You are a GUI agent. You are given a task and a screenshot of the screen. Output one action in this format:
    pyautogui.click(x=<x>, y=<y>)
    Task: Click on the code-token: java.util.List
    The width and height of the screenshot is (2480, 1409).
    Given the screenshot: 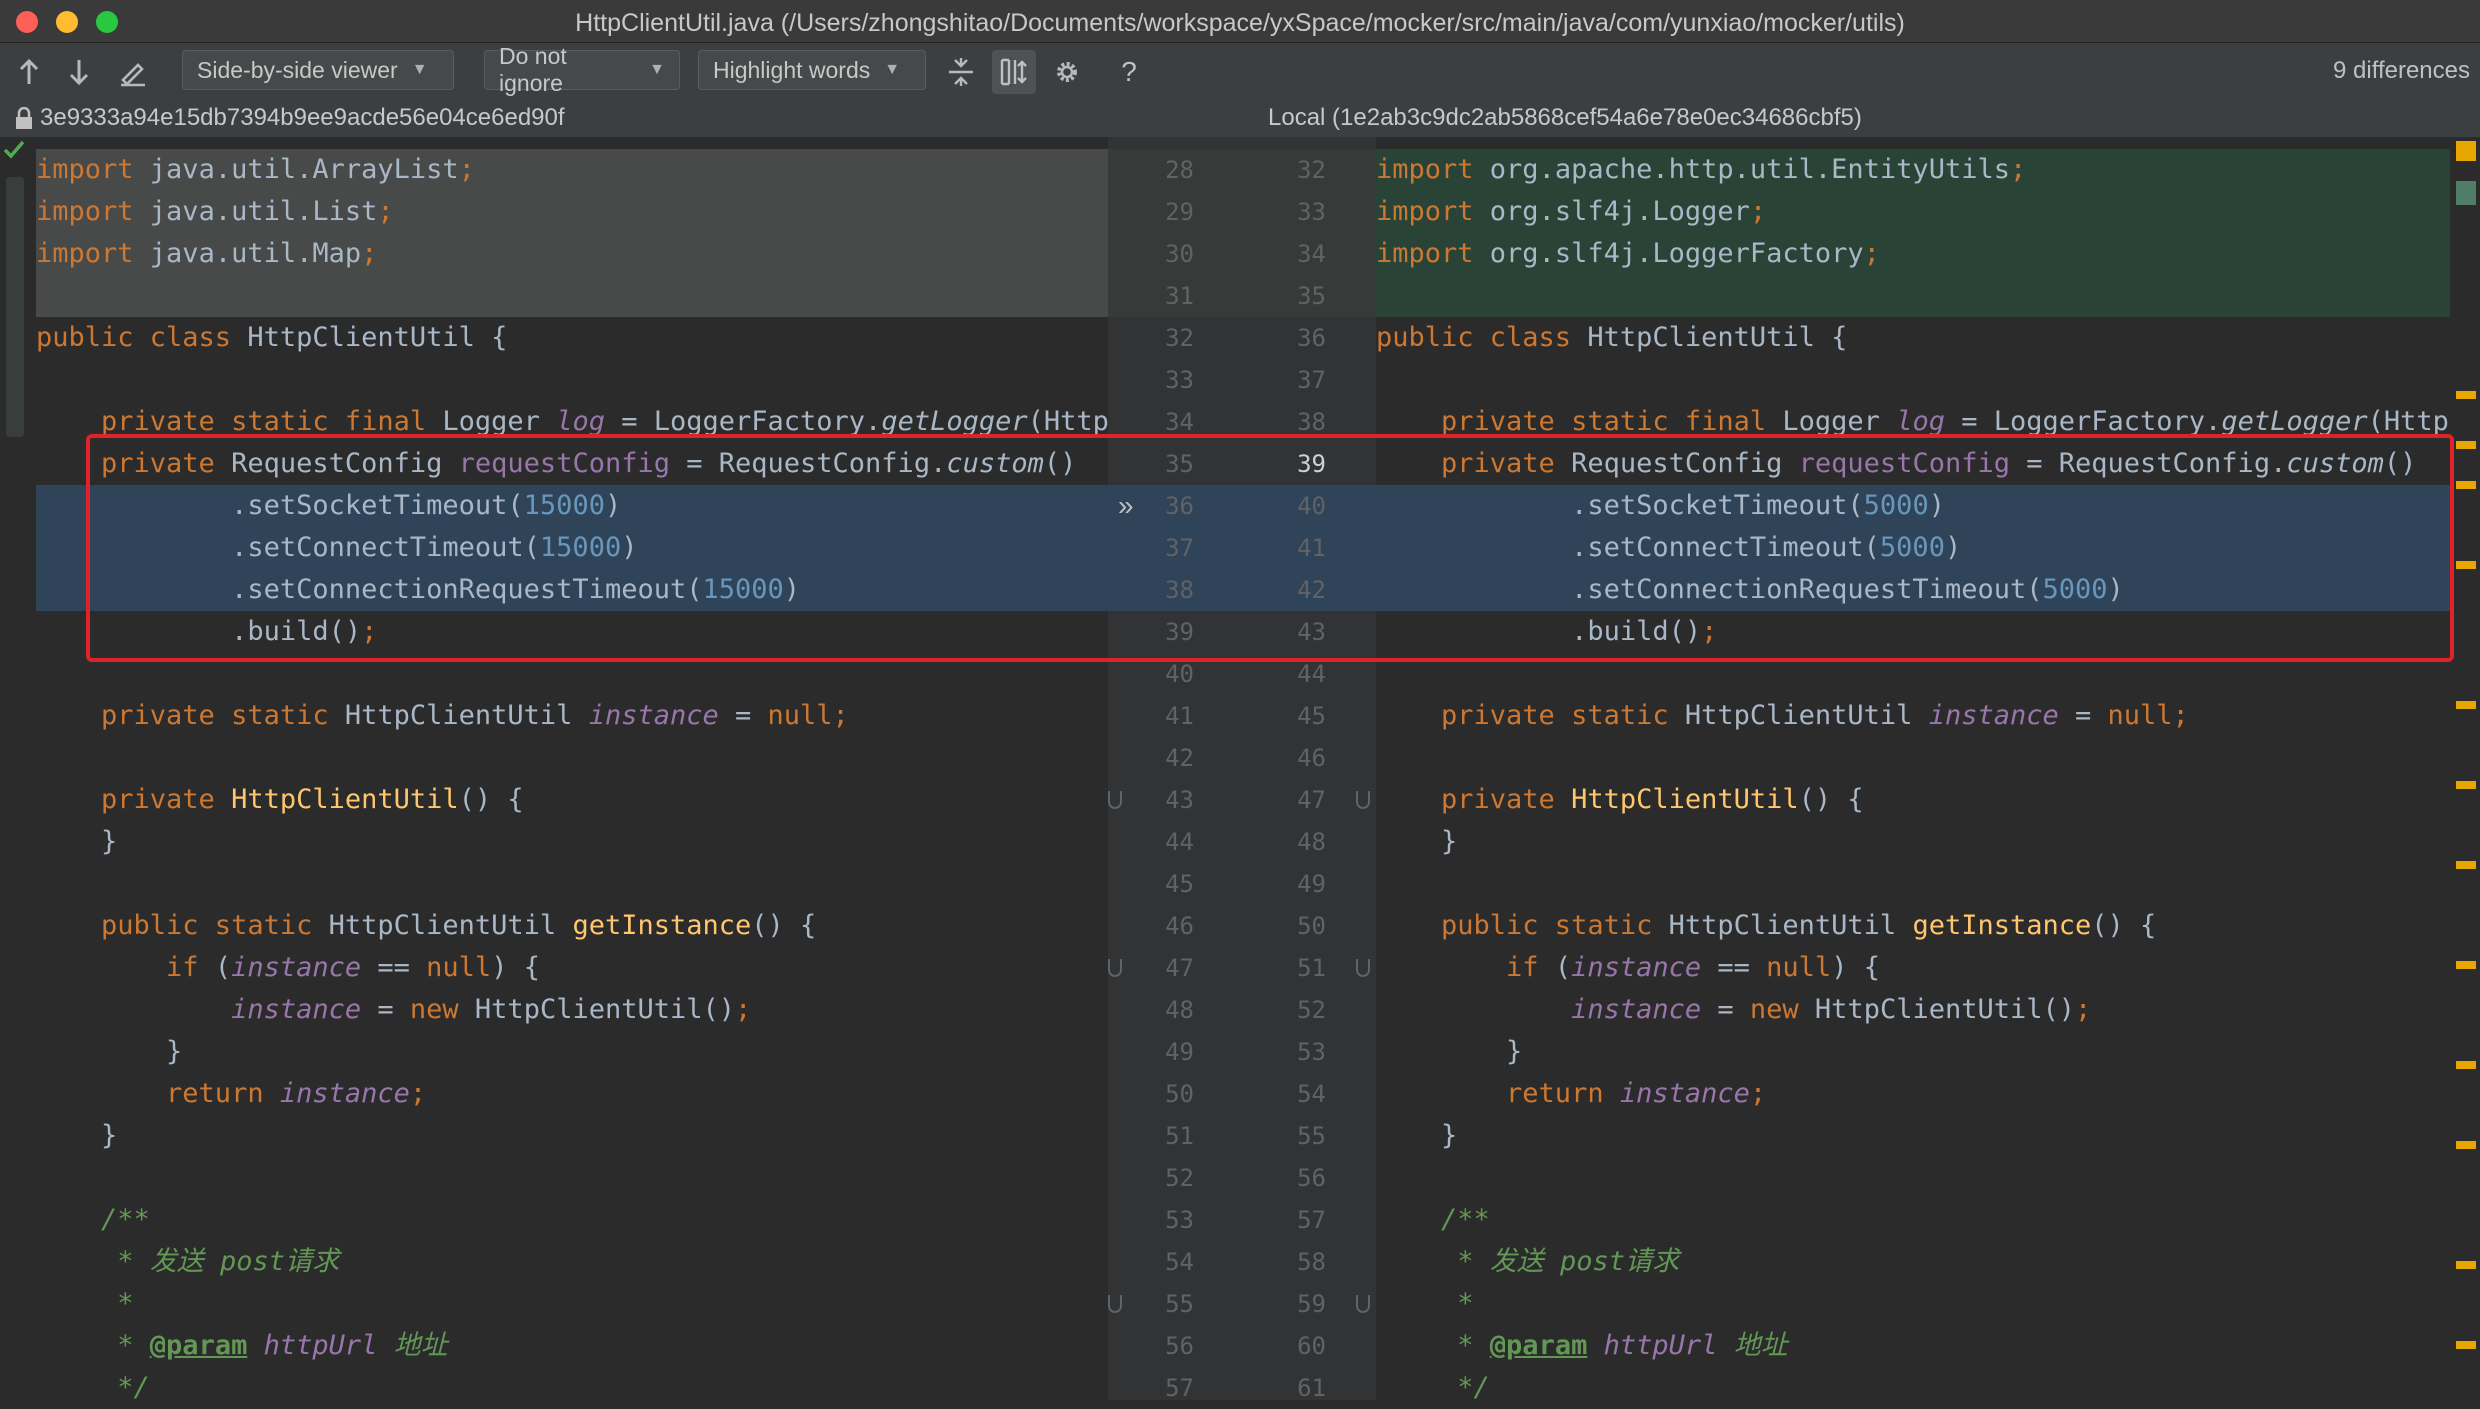 What is the action you would take?
    pyautogui.click(x=263, y=211)
    